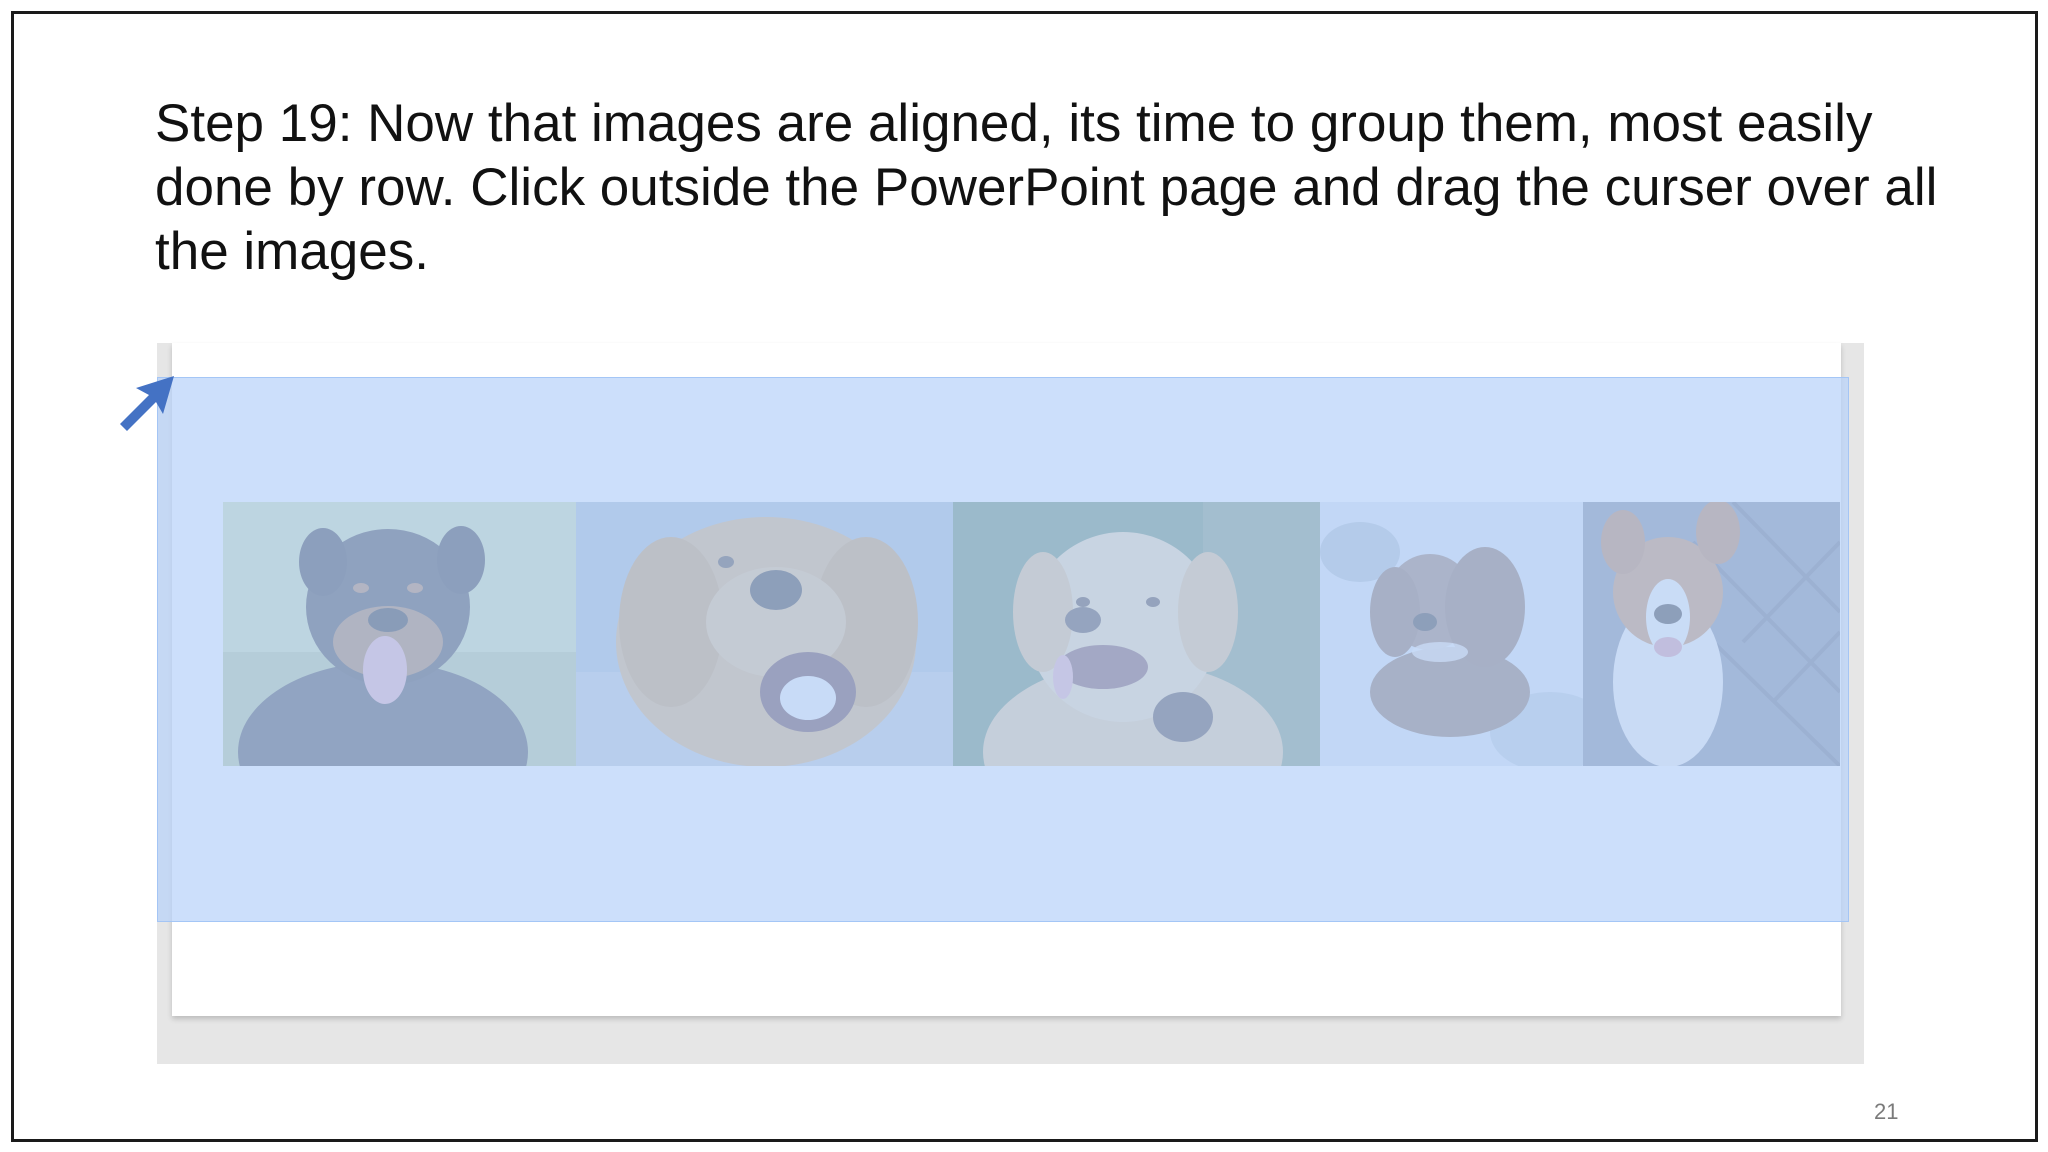 The image size is (2048, 1152). What do you see at coordinates (147, 403) in the screenshot?
I see `pointer-arrow-icon` at bounding box center [147, 403].